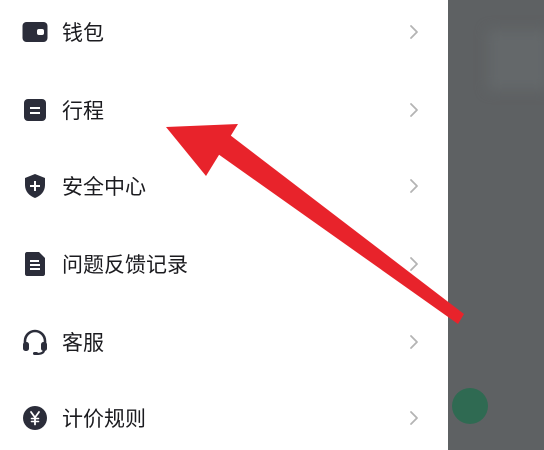 This screenshot has height=450, width=544. Describe the element at coordinates (35, 418) in the screenshot. I see `yuan-icon` at that location.